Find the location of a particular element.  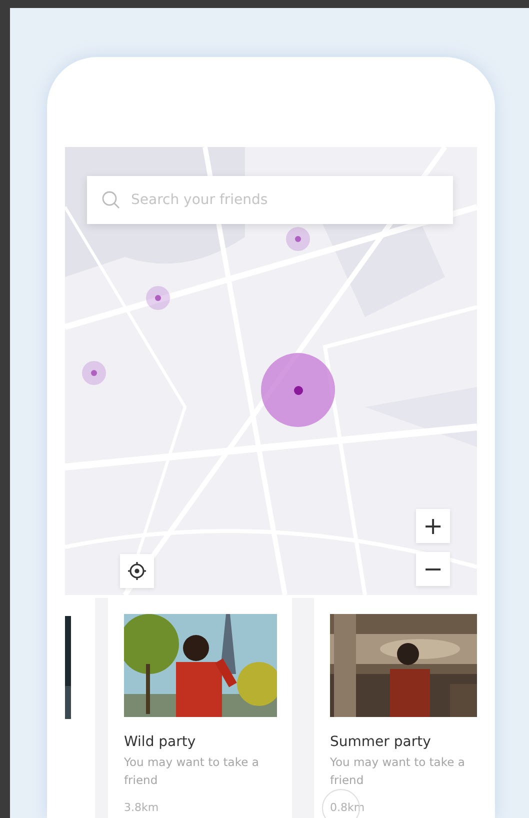

search-field: Search your friends is located at coordinates (270, 200).